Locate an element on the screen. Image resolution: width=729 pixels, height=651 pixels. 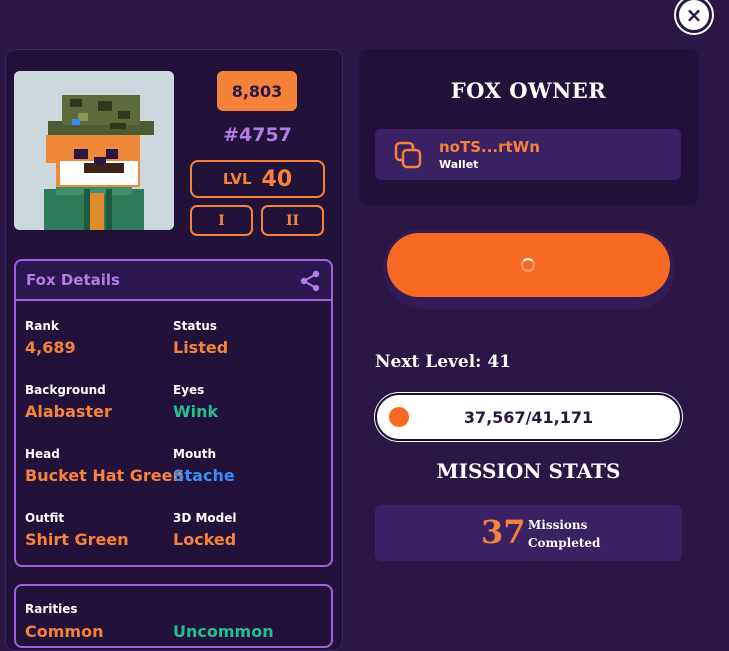
rarities: Rarities is located at coordinates (51, 609).